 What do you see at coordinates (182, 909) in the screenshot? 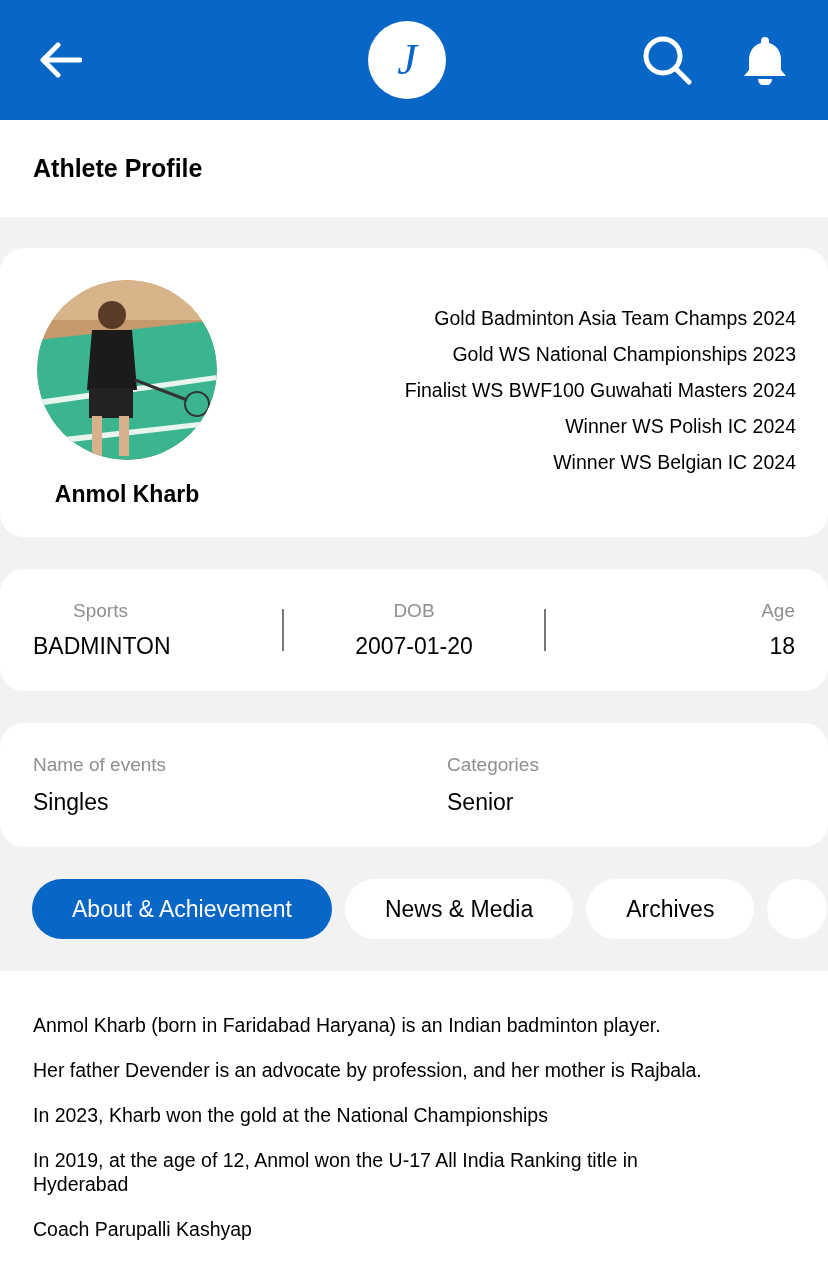
I see `tab: About & Achievement` at bounding box center [182, 909].